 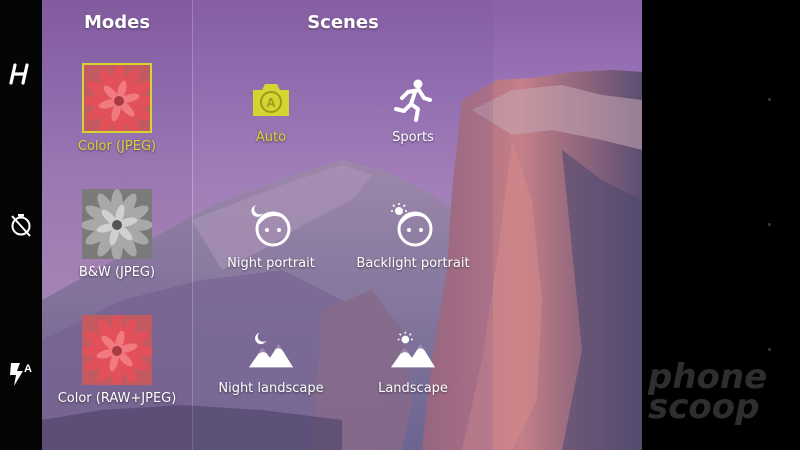 What do you see at coordinates (271, 351) in the screenshot?
I see `night-landscape-icon` at bounding box center [271, 351].